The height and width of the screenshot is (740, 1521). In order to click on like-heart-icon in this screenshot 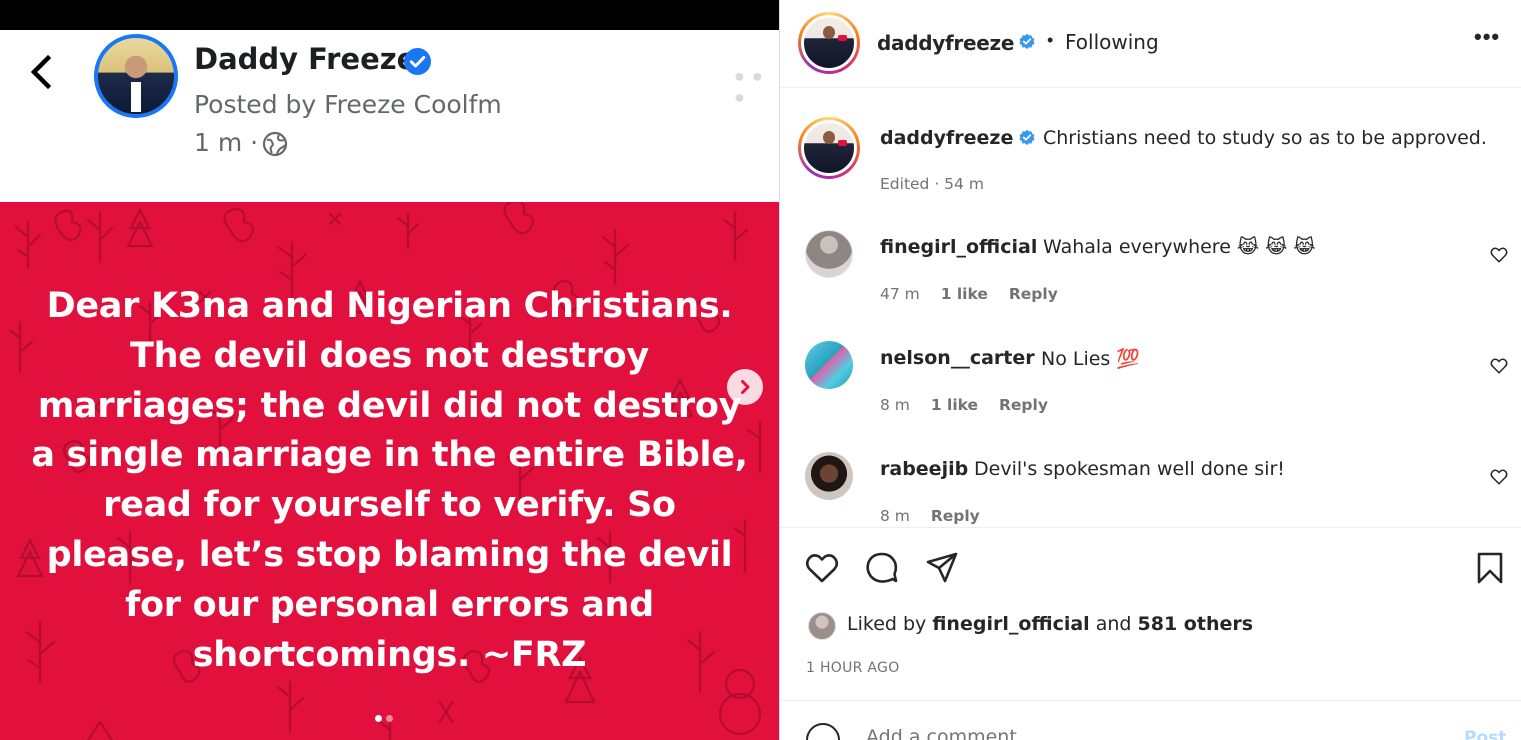, I will do `click(822, 568)`.